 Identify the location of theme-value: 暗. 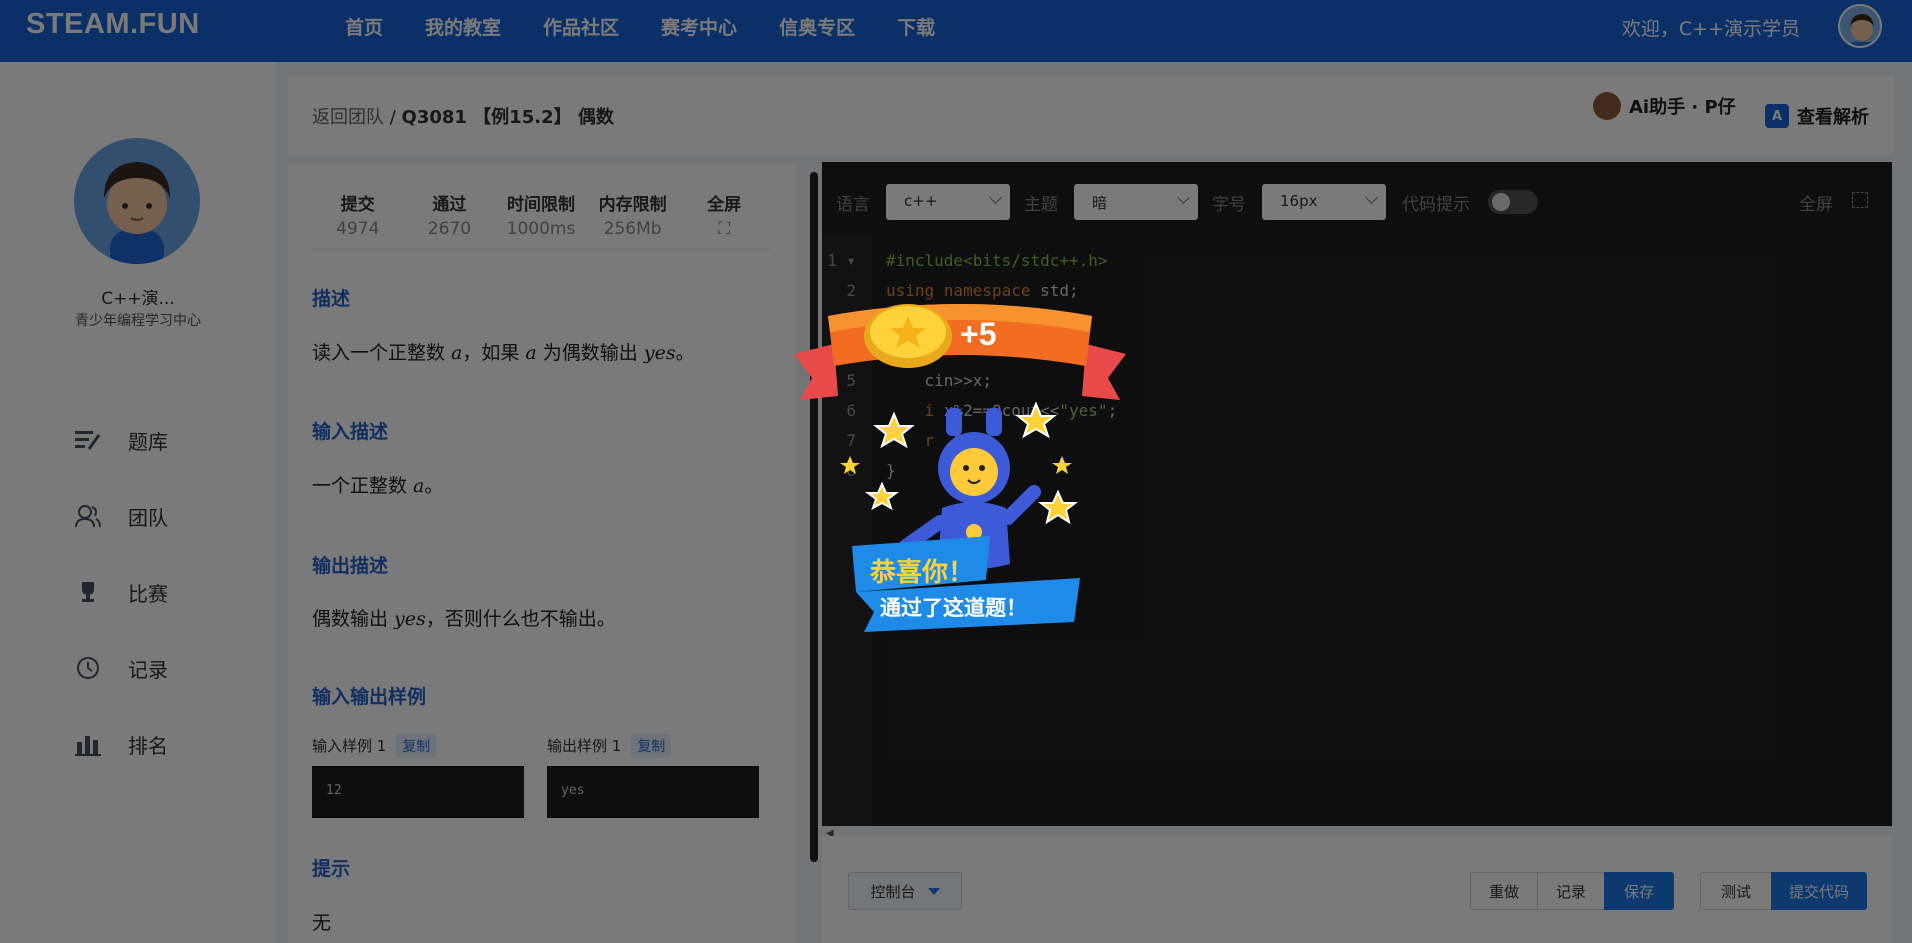
(1100, 203).